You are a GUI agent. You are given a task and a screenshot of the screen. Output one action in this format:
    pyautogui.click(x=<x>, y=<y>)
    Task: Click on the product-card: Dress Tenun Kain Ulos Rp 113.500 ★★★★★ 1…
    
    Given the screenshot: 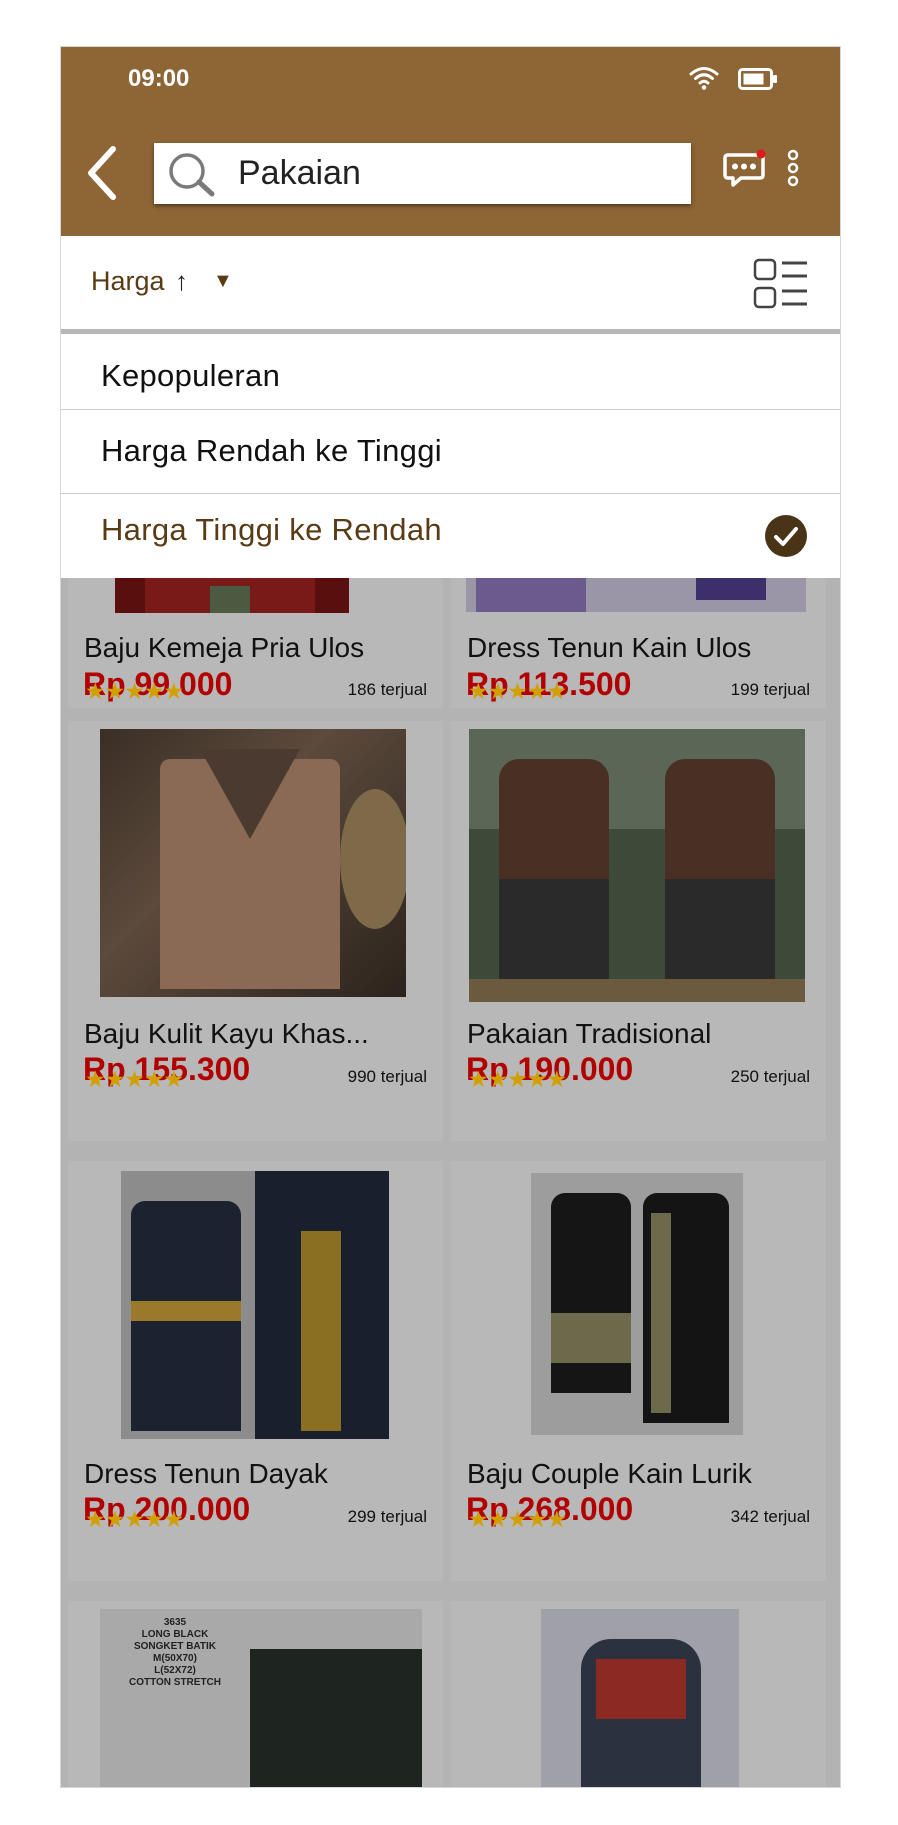 What is the action you would take?
    pyautogui.click(x=638, y=643)
    